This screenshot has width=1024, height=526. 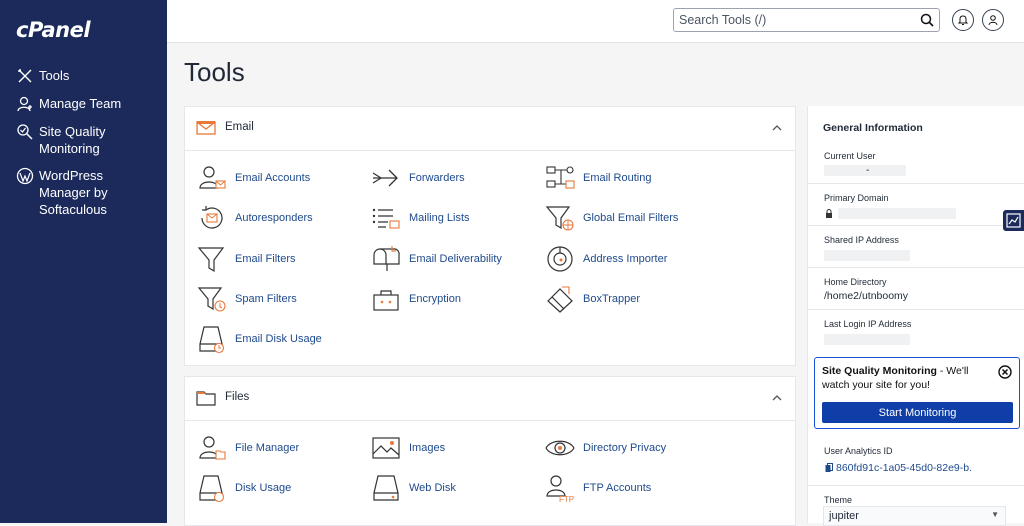 I want to click on site-quality-icon, so click(x=25, y=132).